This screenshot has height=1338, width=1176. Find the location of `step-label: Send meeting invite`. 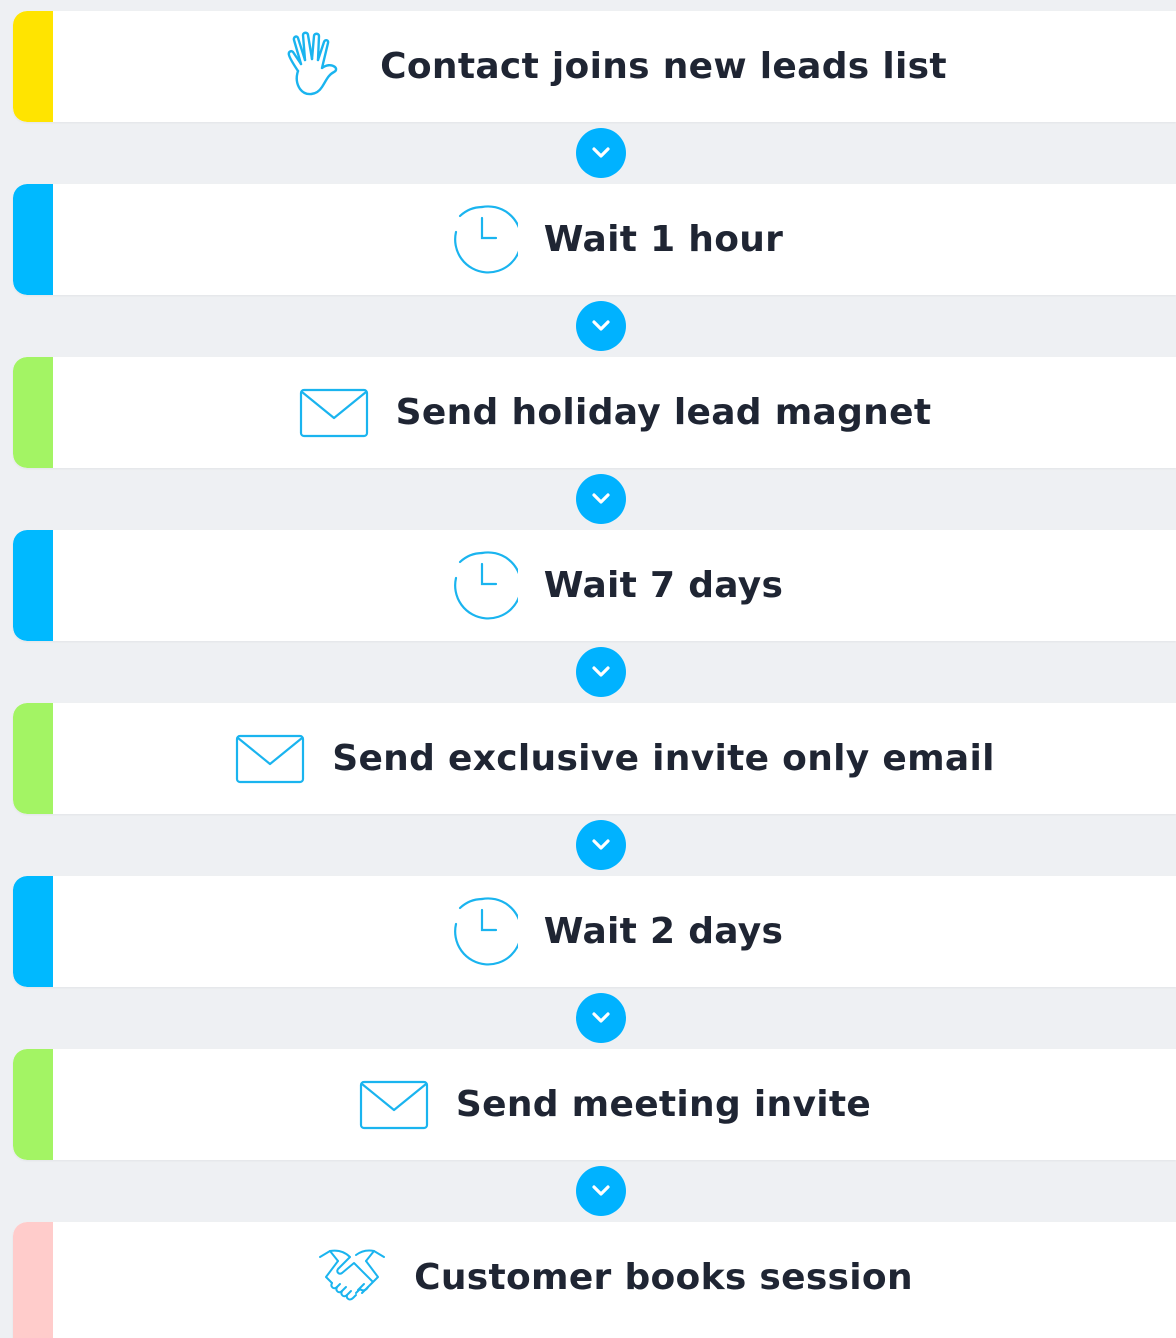

step-label: Send meeting invite is located at coordinates (663, 1104).